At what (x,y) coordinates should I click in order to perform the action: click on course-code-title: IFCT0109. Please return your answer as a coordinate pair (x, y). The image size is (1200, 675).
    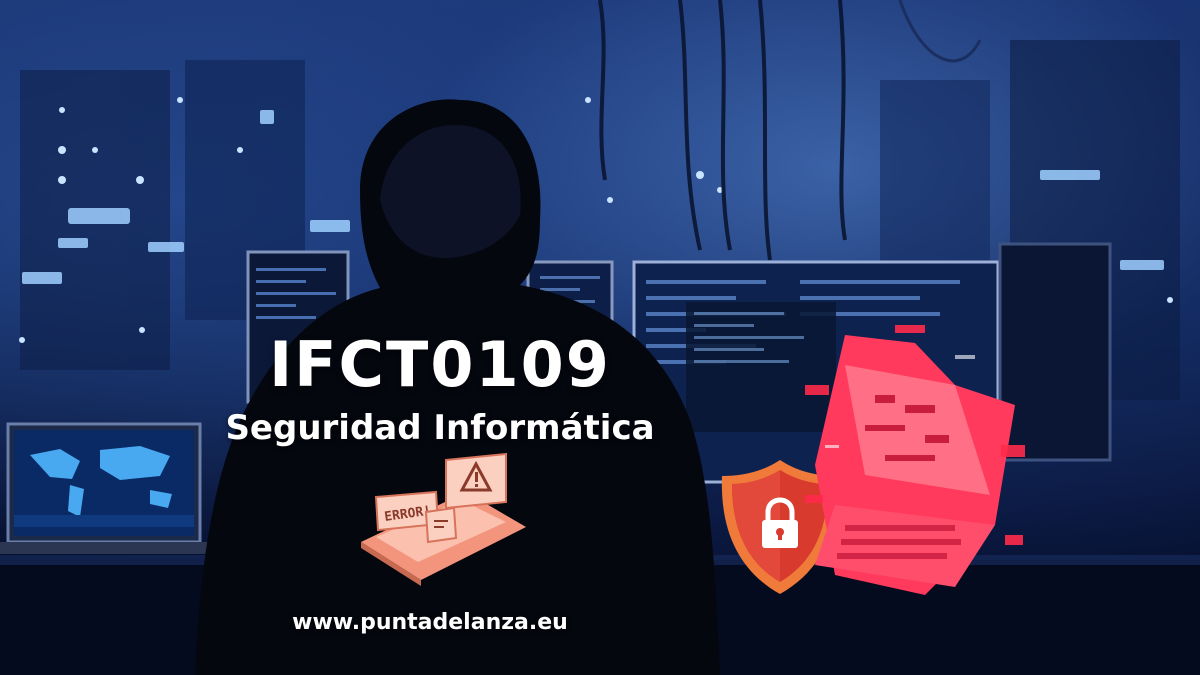
    Looking at the image, I should click on (440, 364).